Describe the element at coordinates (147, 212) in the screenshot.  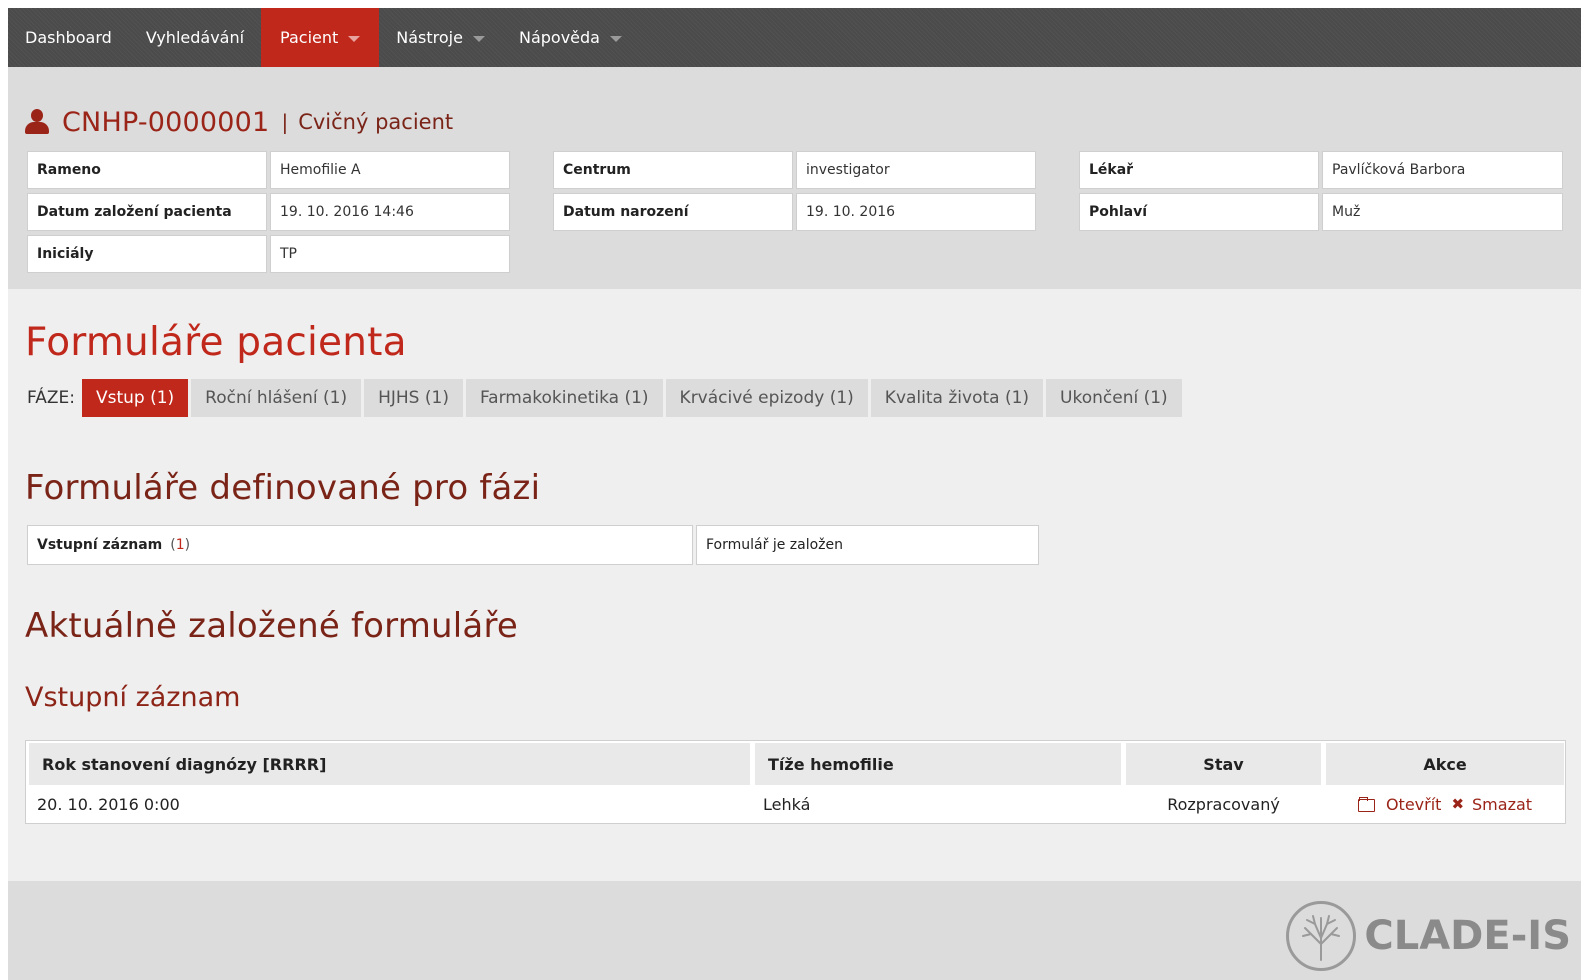
I see `field-label-datum-zalozeni: Datum založení pacienta` at that location.